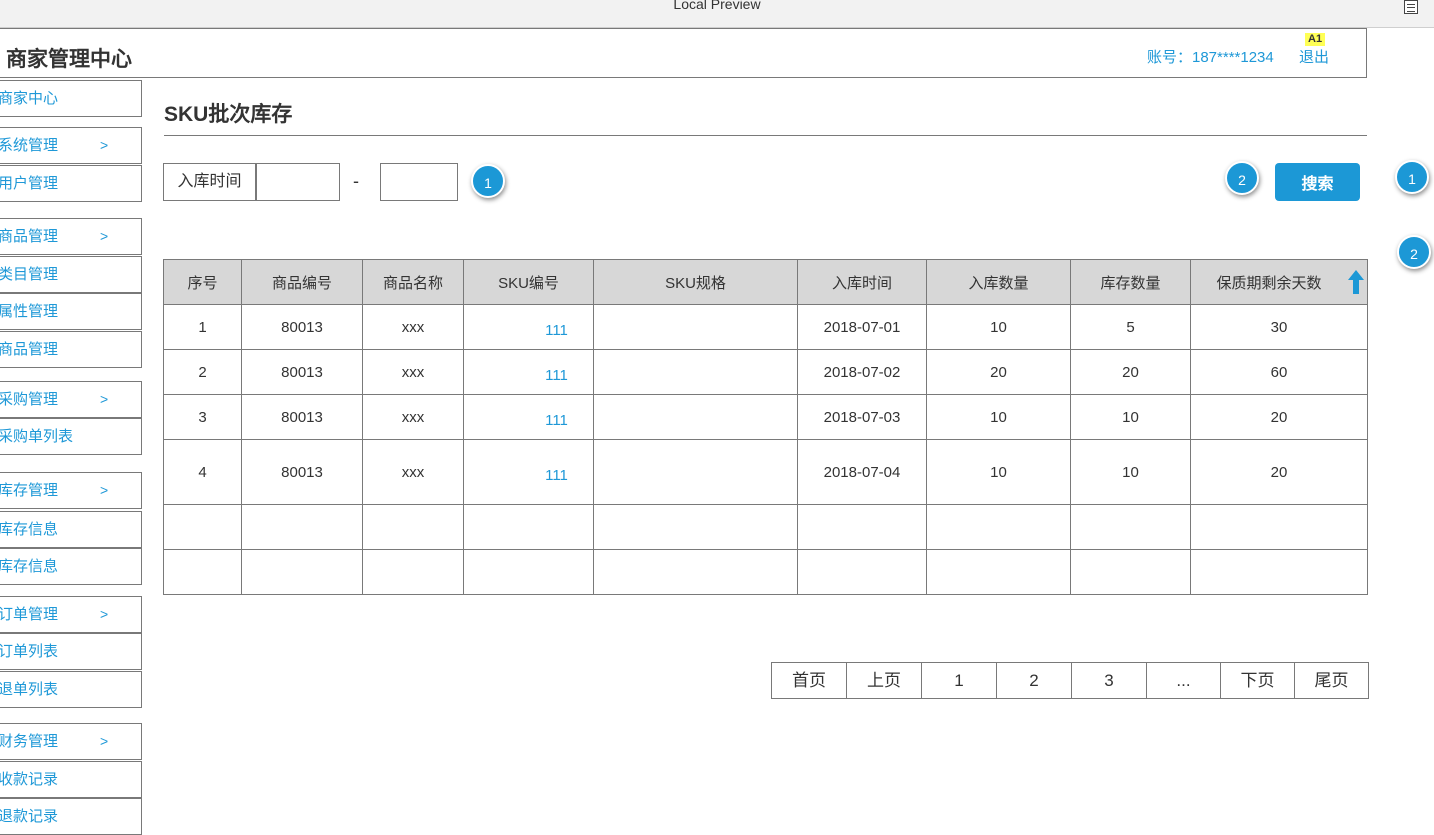 Image resolution: width=1434 pixels, height=835 pixels. I want to click on column-header-label: 保质期剩余天数, so click(1269, 283).